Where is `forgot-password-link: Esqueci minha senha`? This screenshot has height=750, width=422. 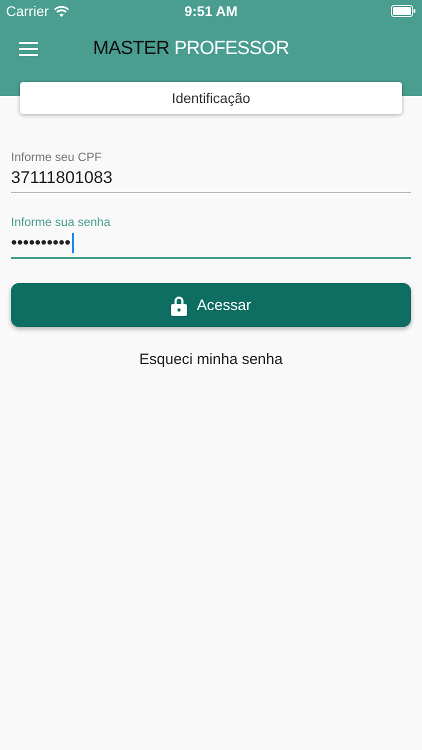 forgot-password-link: Esqueci minha senha is located at coordinates (211, 359).